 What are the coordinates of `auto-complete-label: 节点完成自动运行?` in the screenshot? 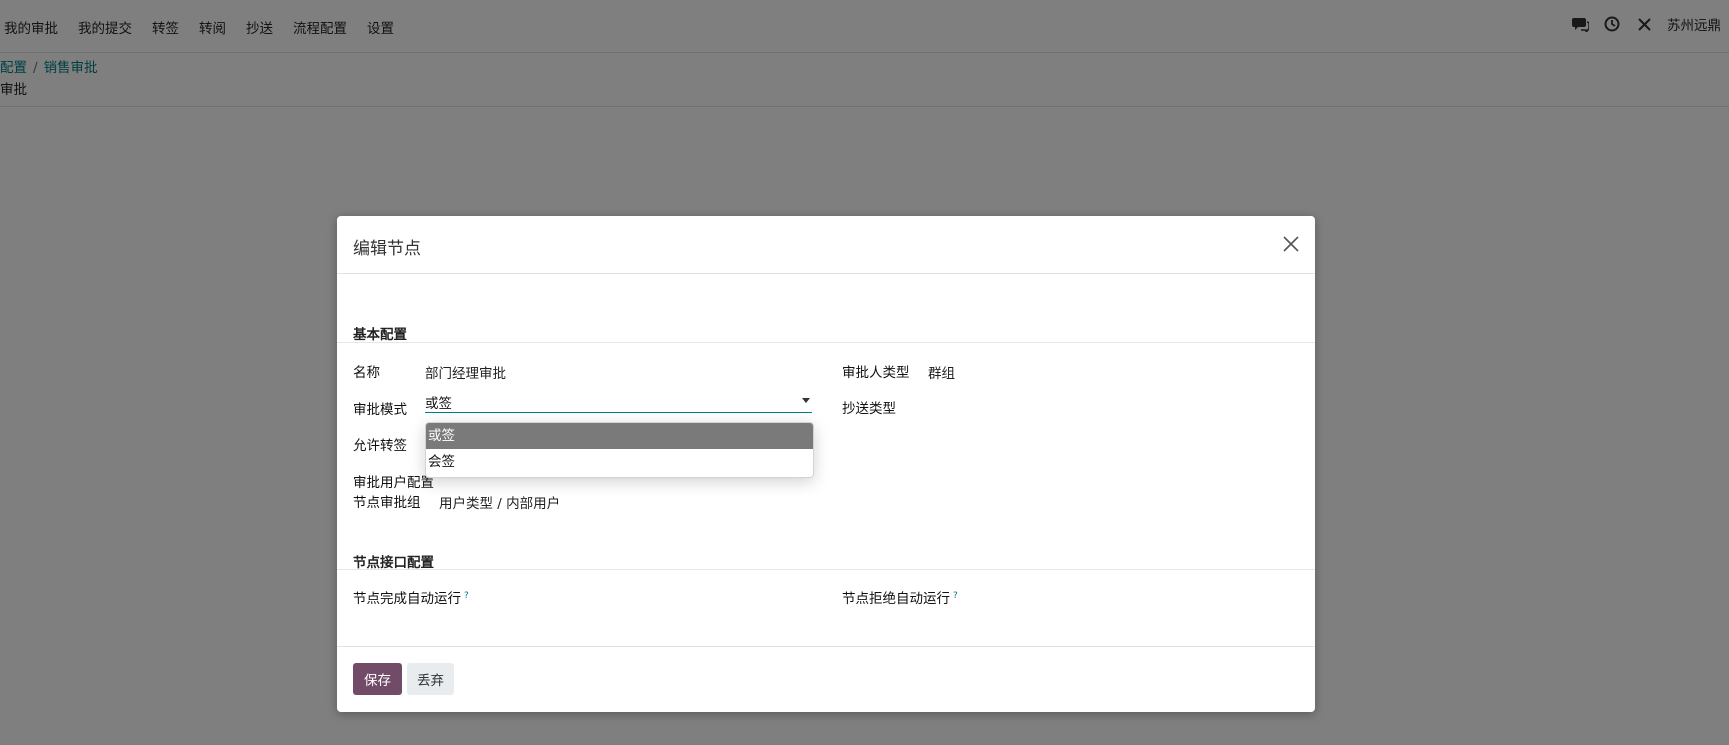 It's located at (411, 597).